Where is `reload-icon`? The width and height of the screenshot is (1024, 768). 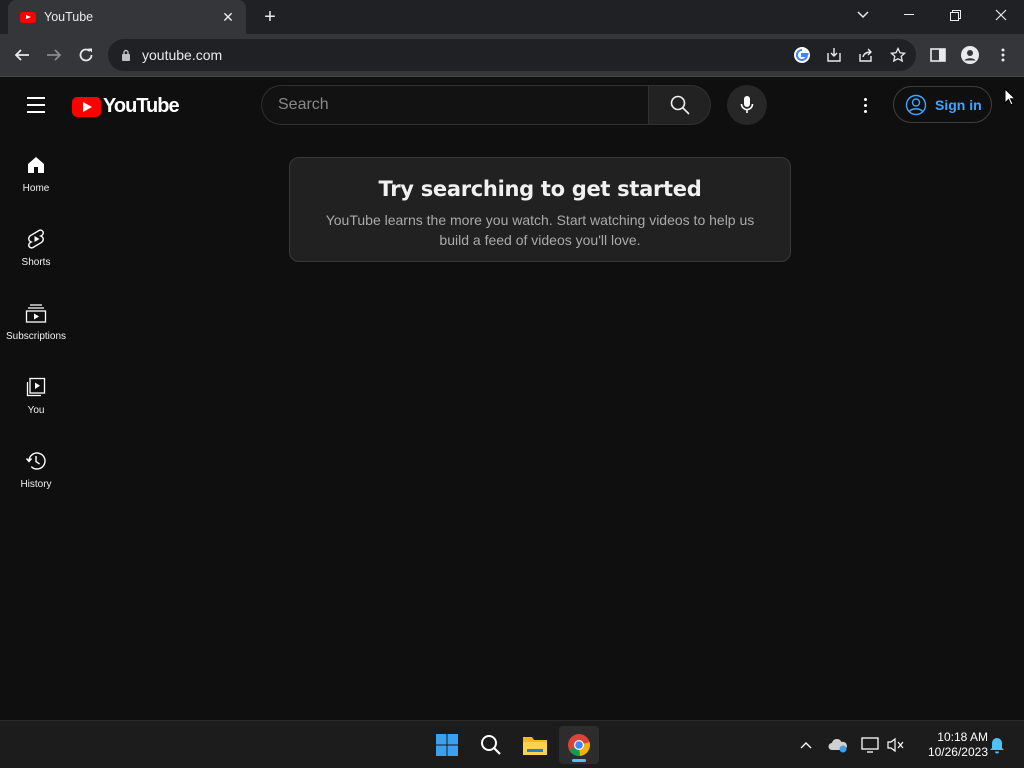
reload-icon is located at coordinates (86, 55).